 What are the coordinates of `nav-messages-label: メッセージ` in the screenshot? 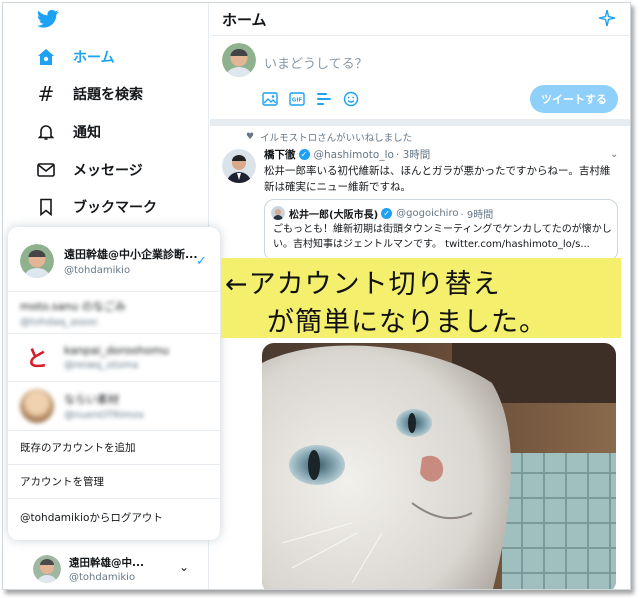 It's located at (108, 171).